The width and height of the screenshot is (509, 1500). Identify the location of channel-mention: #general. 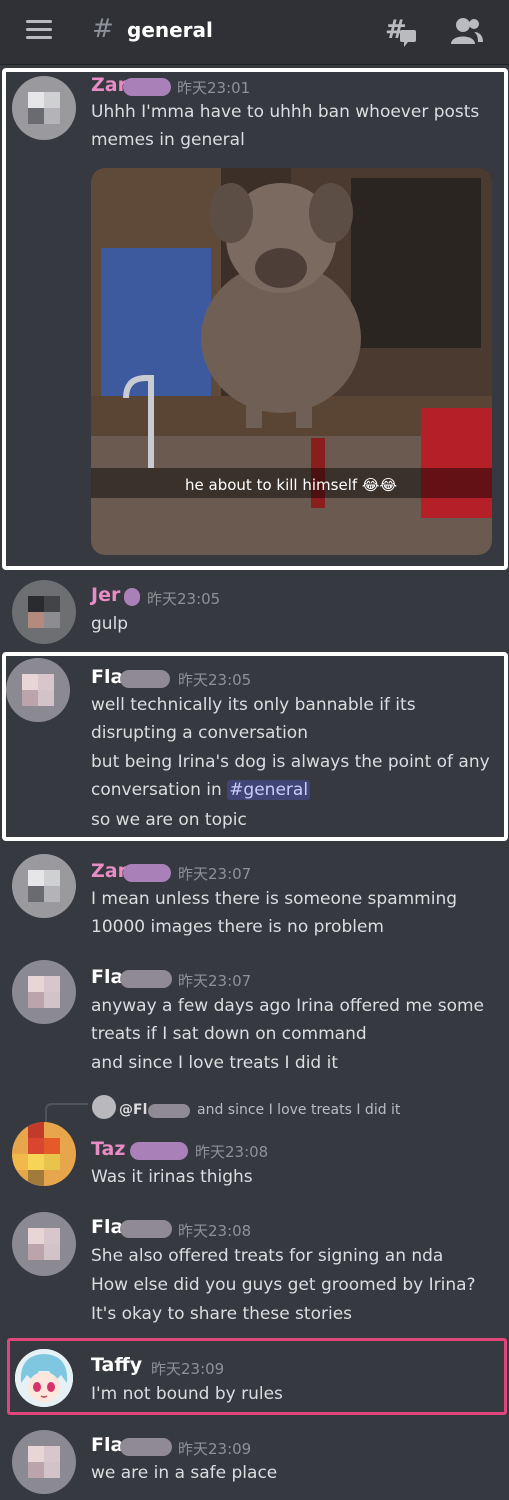
(269, 790).